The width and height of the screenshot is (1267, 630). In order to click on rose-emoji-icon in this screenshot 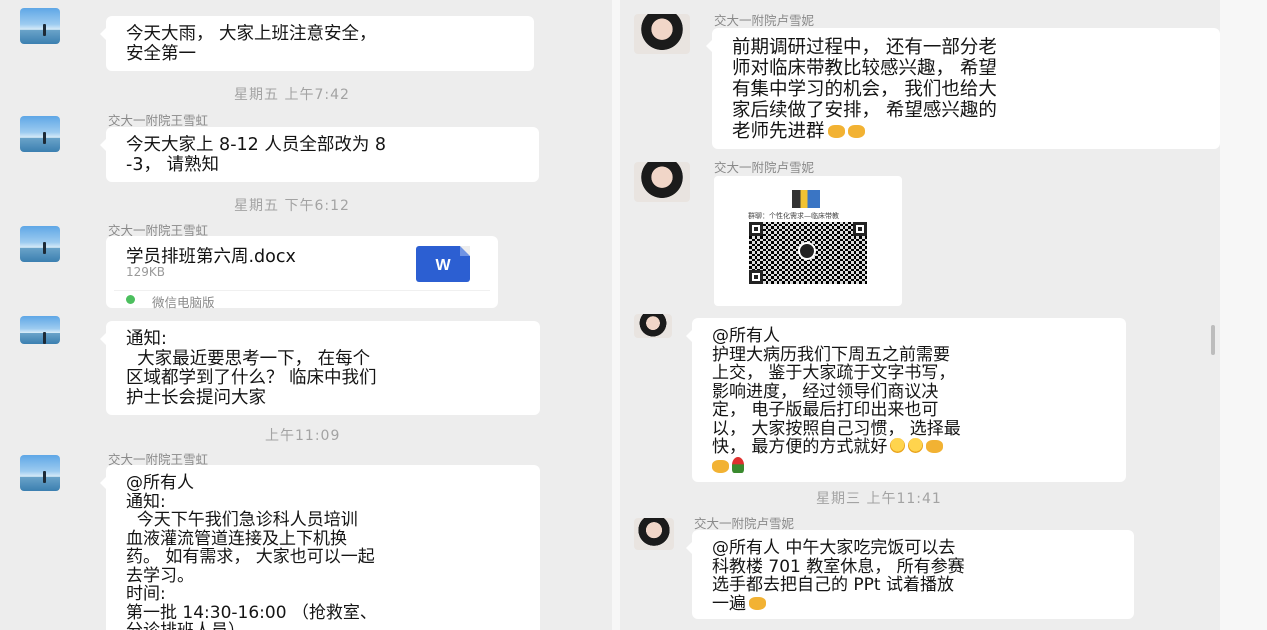, I will do `click(738, 464)`.